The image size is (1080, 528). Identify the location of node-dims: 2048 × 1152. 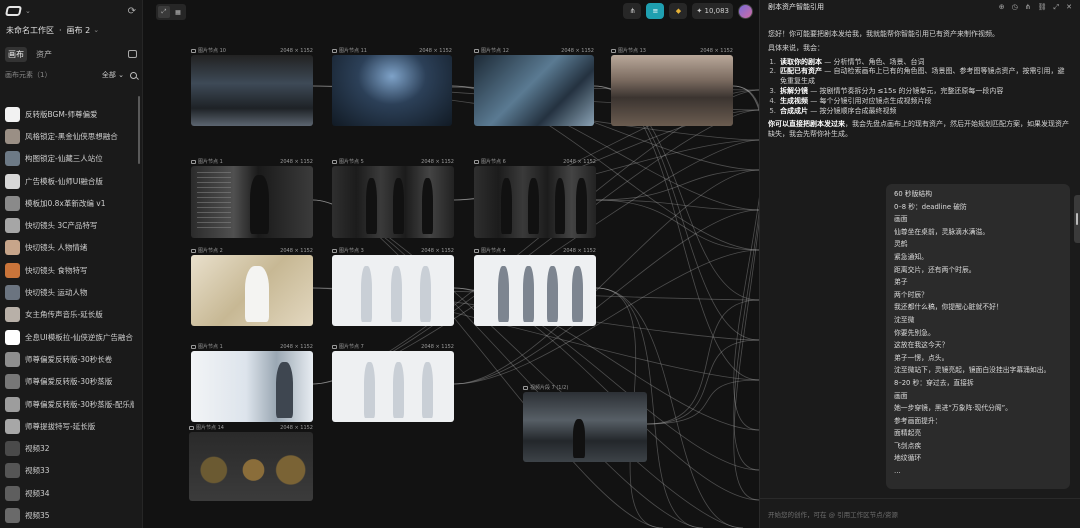
(296, 427).